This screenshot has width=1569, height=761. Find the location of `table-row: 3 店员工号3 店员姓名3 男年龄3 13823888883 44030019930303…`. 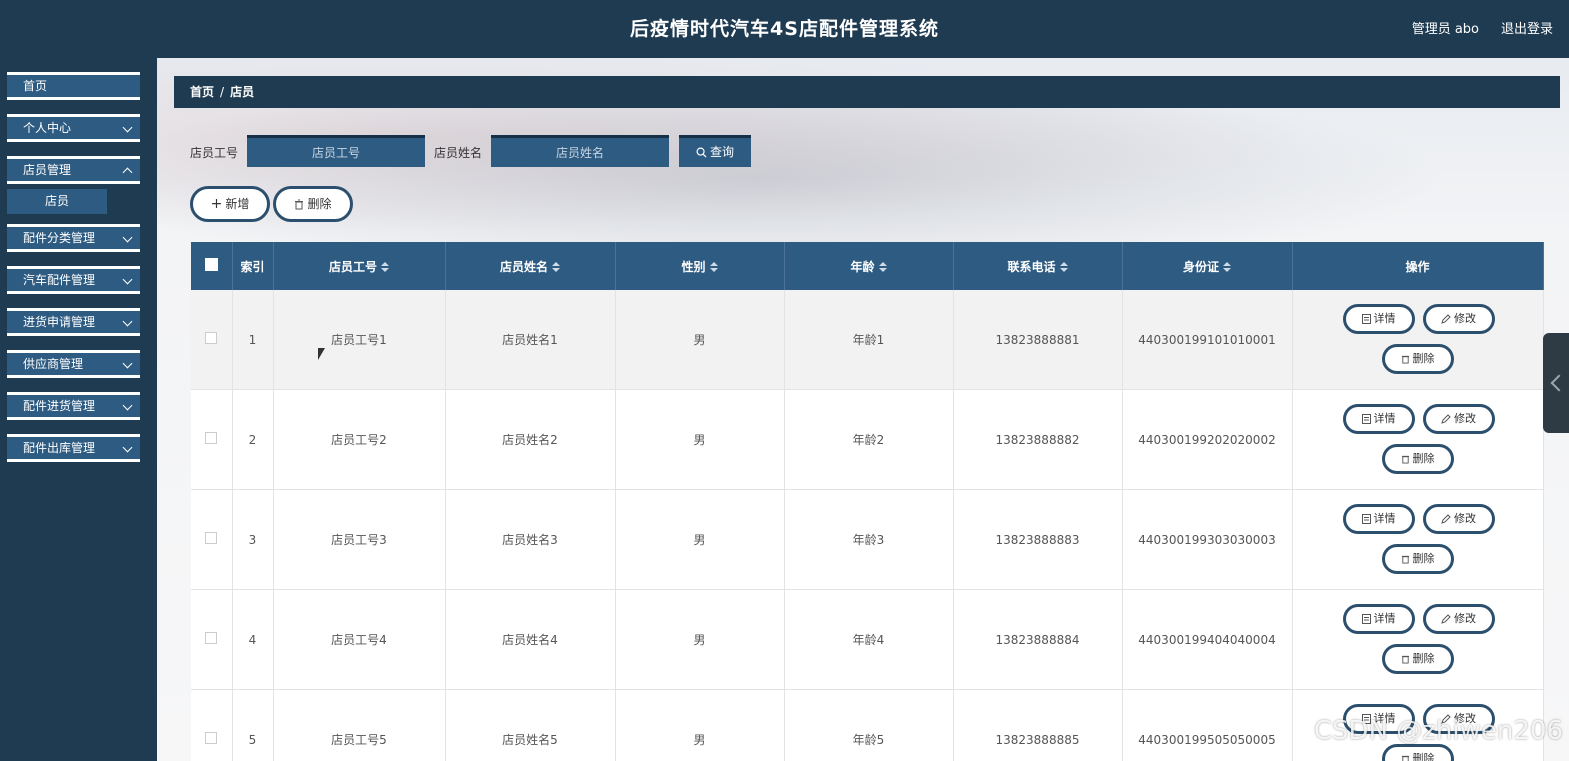

table-row: 3 店员工号3 店员姓名3 男年龄3 13823888883 44030019930303… is located at coordinates (867, 539).